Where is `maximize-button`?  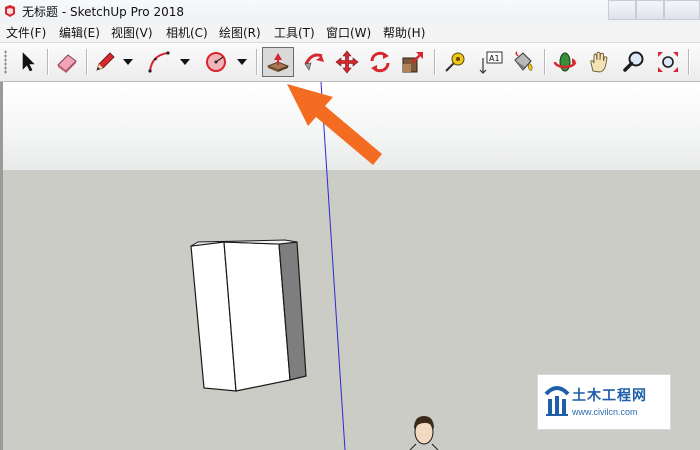 maximize-button is located at coordinates (650, 10).